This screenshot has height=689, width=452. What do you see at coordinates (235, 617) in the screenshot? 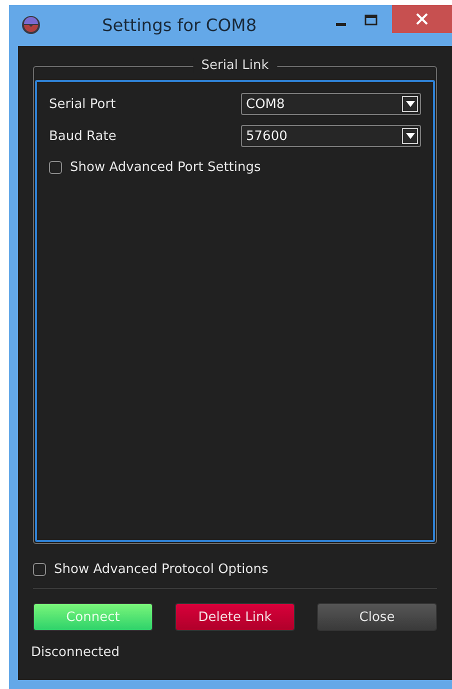
I see `delete-button: Delete Link` at bounding box center [235, 617].